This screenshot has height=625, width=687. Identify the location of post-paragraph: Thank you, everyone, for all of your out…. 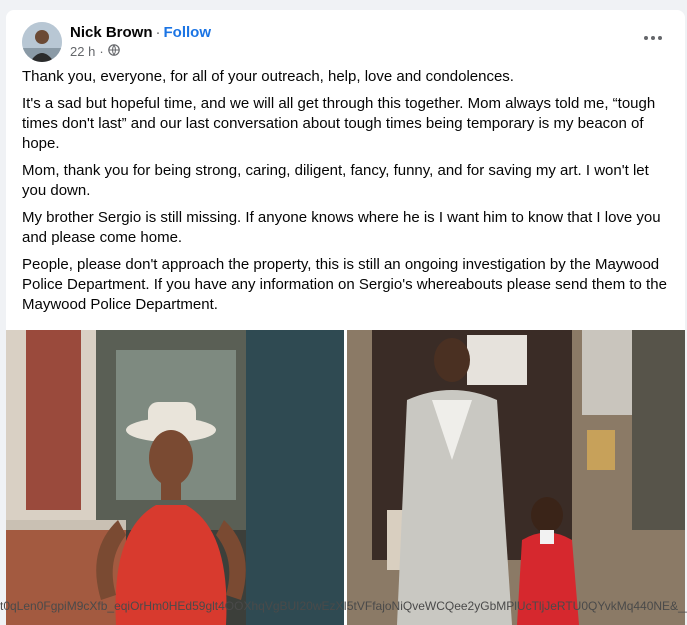
(268, 76).